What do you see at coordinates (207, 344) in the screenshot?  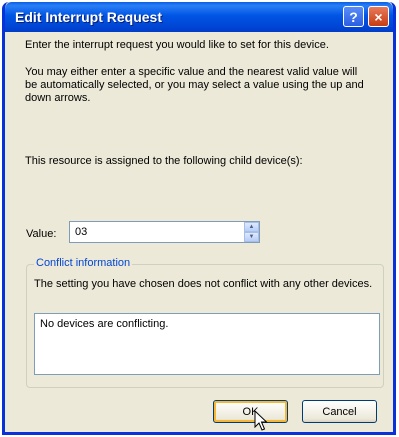 I see `conflict-list-box: No devices are conflicting.` at bounding box center [207, 344].